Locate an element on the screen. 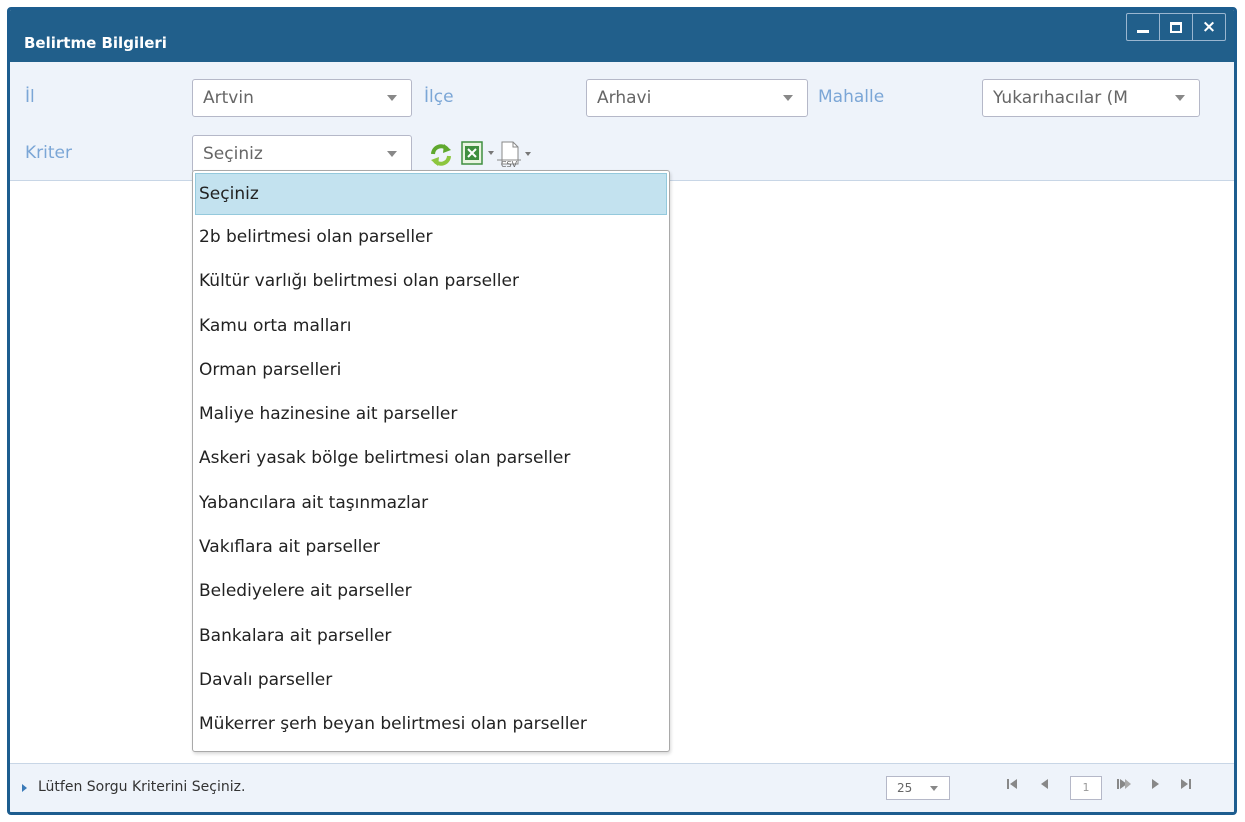 This screenshot has width=1245, height=822. il-combo: Artvin is located at coordinates (302, 98).